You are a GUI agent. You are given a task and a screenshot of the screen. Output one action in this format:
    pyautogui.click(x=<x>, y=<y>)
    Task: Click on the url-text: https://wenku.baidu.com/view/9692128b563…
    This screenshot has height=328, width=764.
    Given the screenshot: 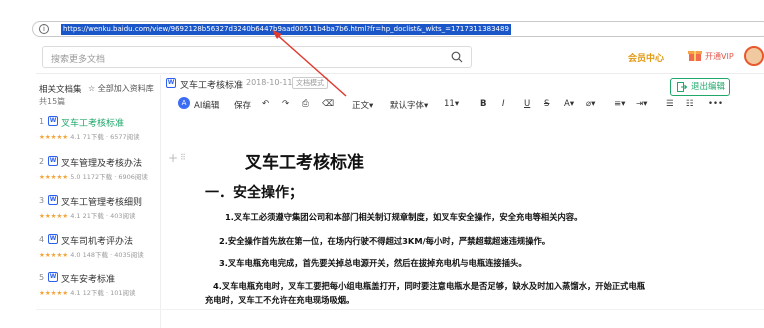 What is the action you would take?
    pyautogui.click(x=286, y=29)
    